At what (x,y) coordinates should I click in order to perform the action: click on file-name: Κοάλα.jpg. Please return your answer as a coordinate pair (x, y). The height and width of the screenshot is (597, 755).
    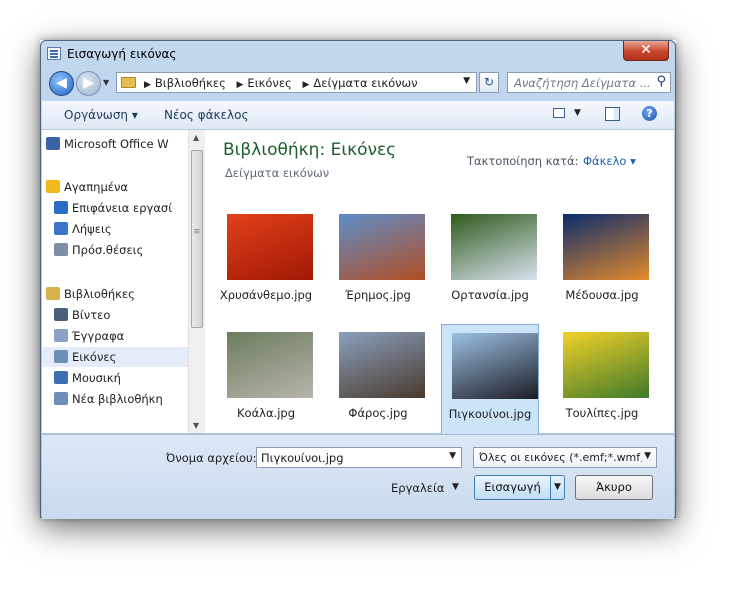
    Looking at the image, I should click on (266, 413).